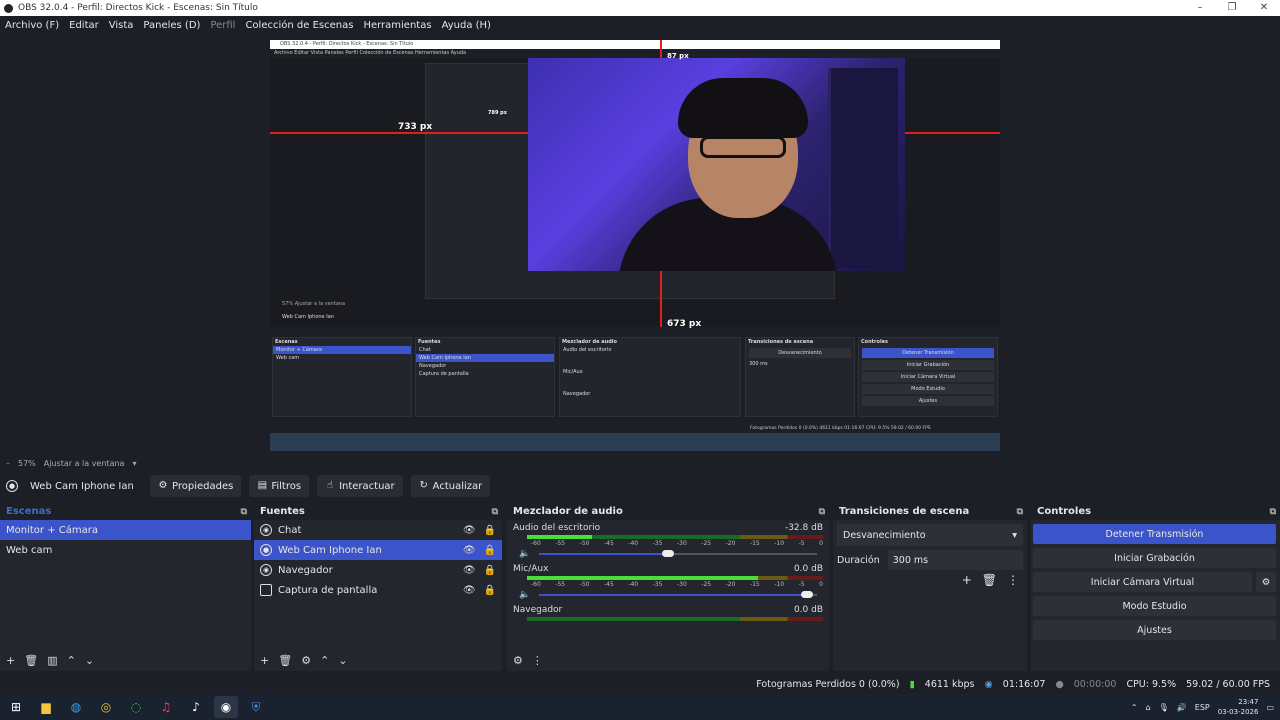  I want to click on duration-input: 300 ms, so click(955, 560).